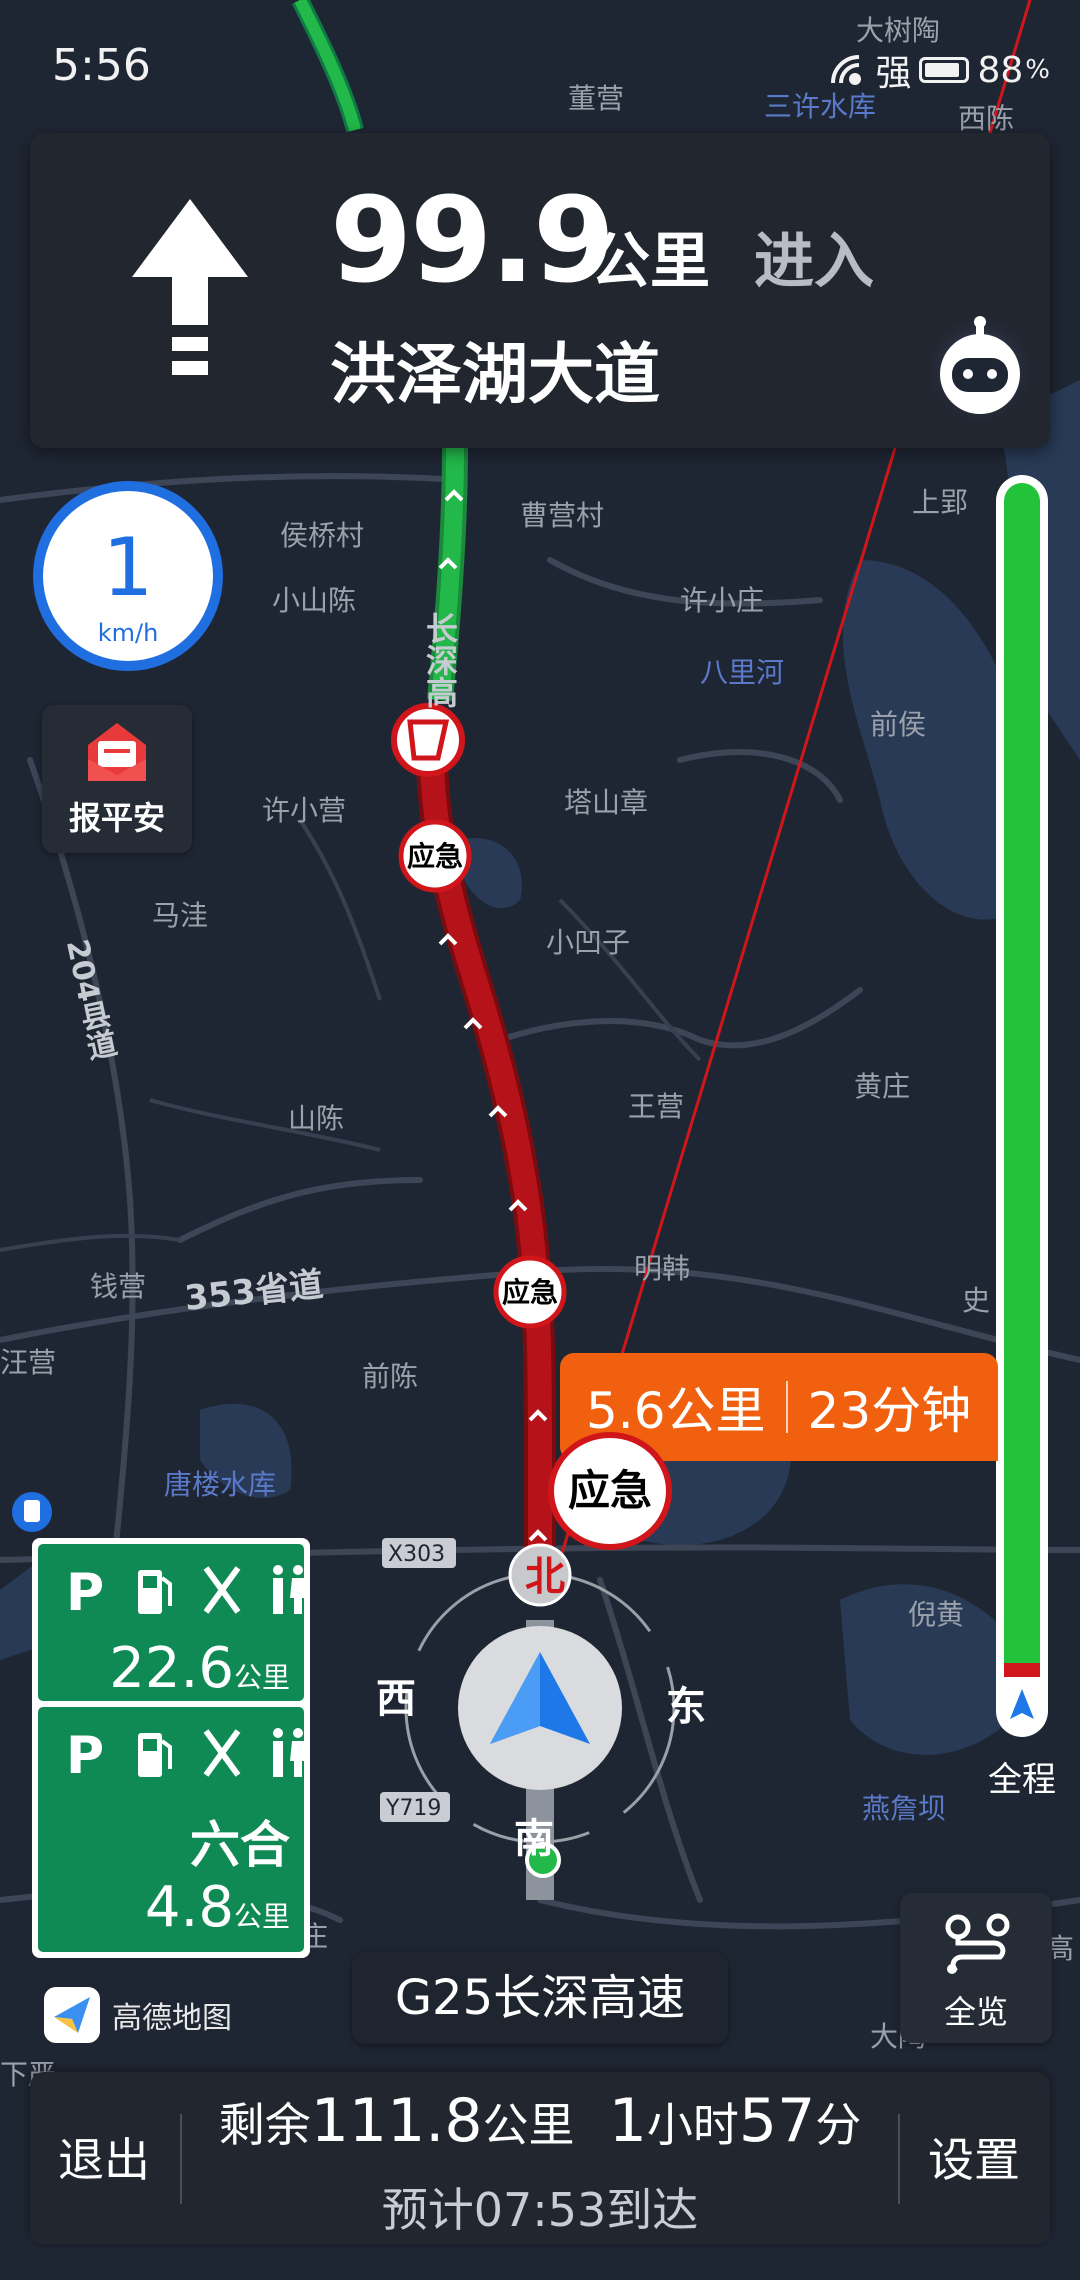 This screenshot has height=2280, width=1080. I want to click on envelope-icon, so click(117, 752).